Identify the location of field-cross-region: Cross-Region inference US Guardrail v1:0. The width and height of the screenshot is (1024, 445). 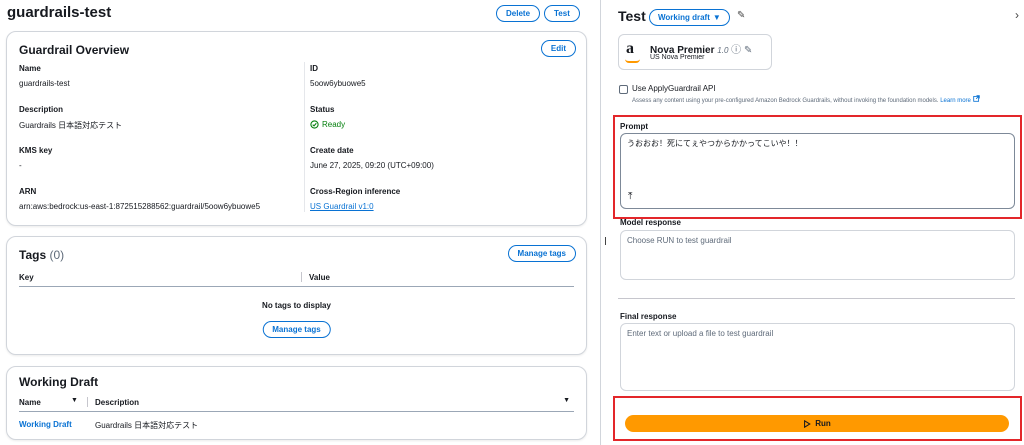
(355, 199).